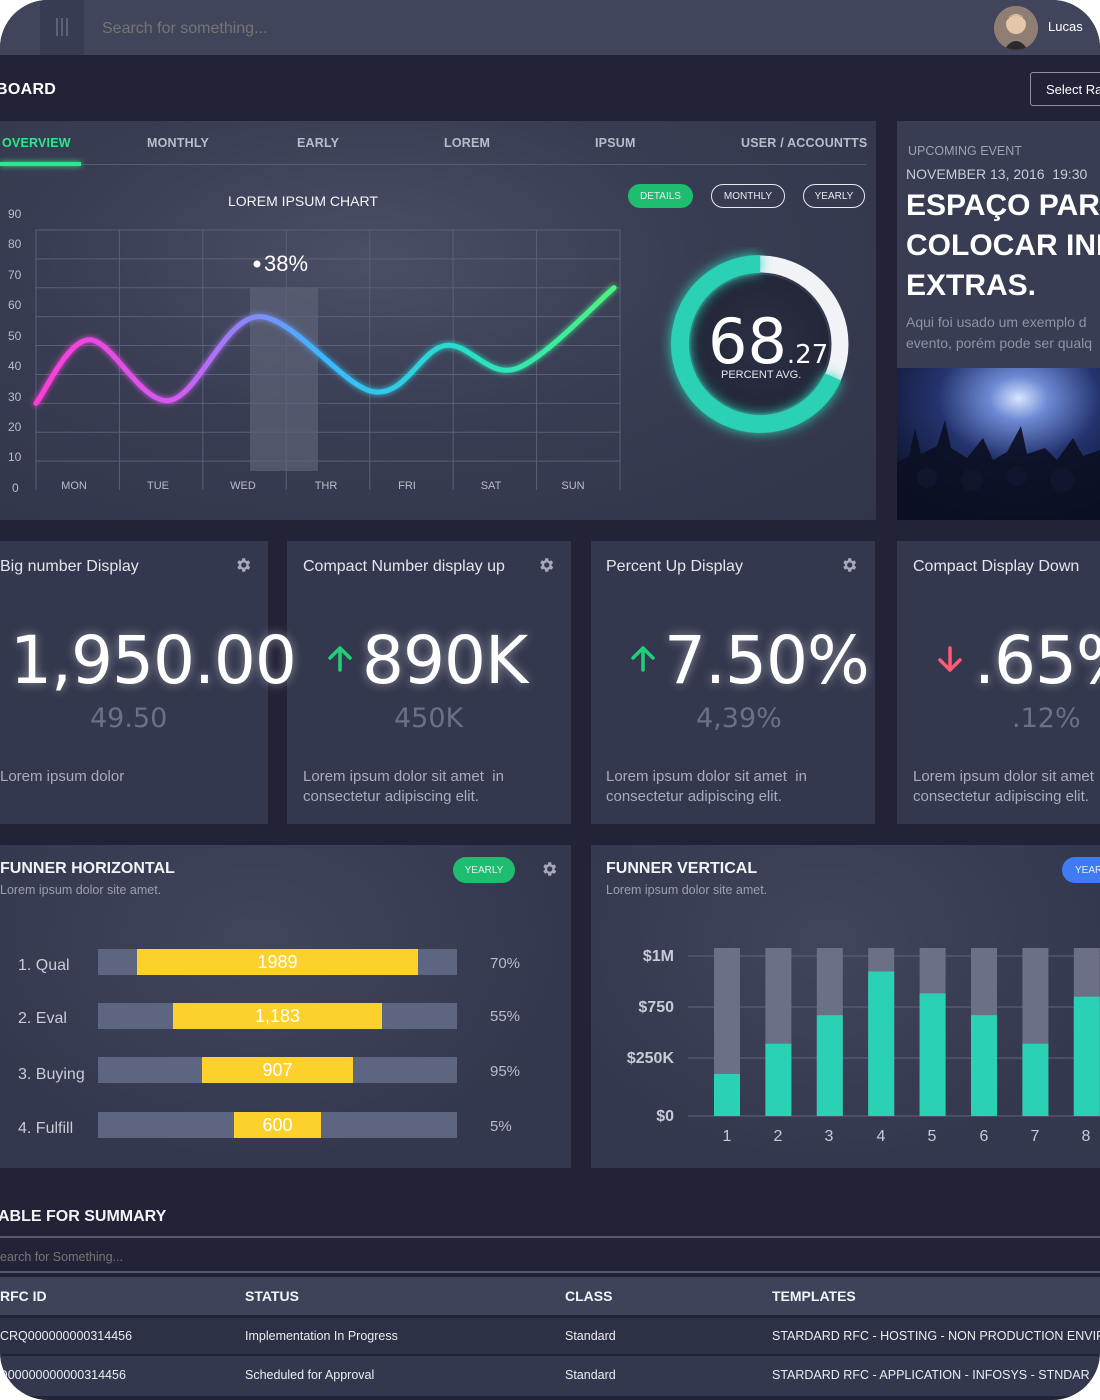 The width and height of the screenshot is (1100, 1400). What do you see at coordinates (814, 1296) in the screenshot?
I see `column-header: TEMPLATES` at bounding box center [814, 1296].